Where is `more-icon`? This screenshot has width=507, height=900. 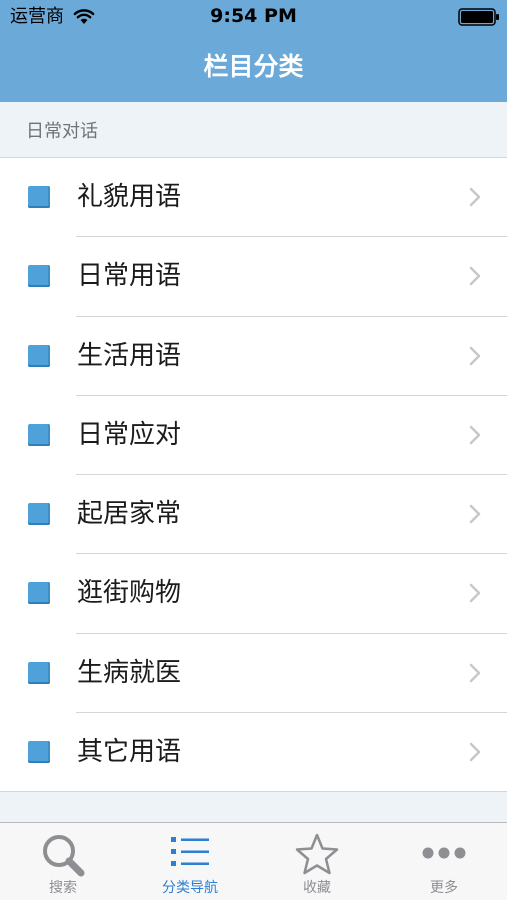
more-icon is located at coordinates (444, 855).